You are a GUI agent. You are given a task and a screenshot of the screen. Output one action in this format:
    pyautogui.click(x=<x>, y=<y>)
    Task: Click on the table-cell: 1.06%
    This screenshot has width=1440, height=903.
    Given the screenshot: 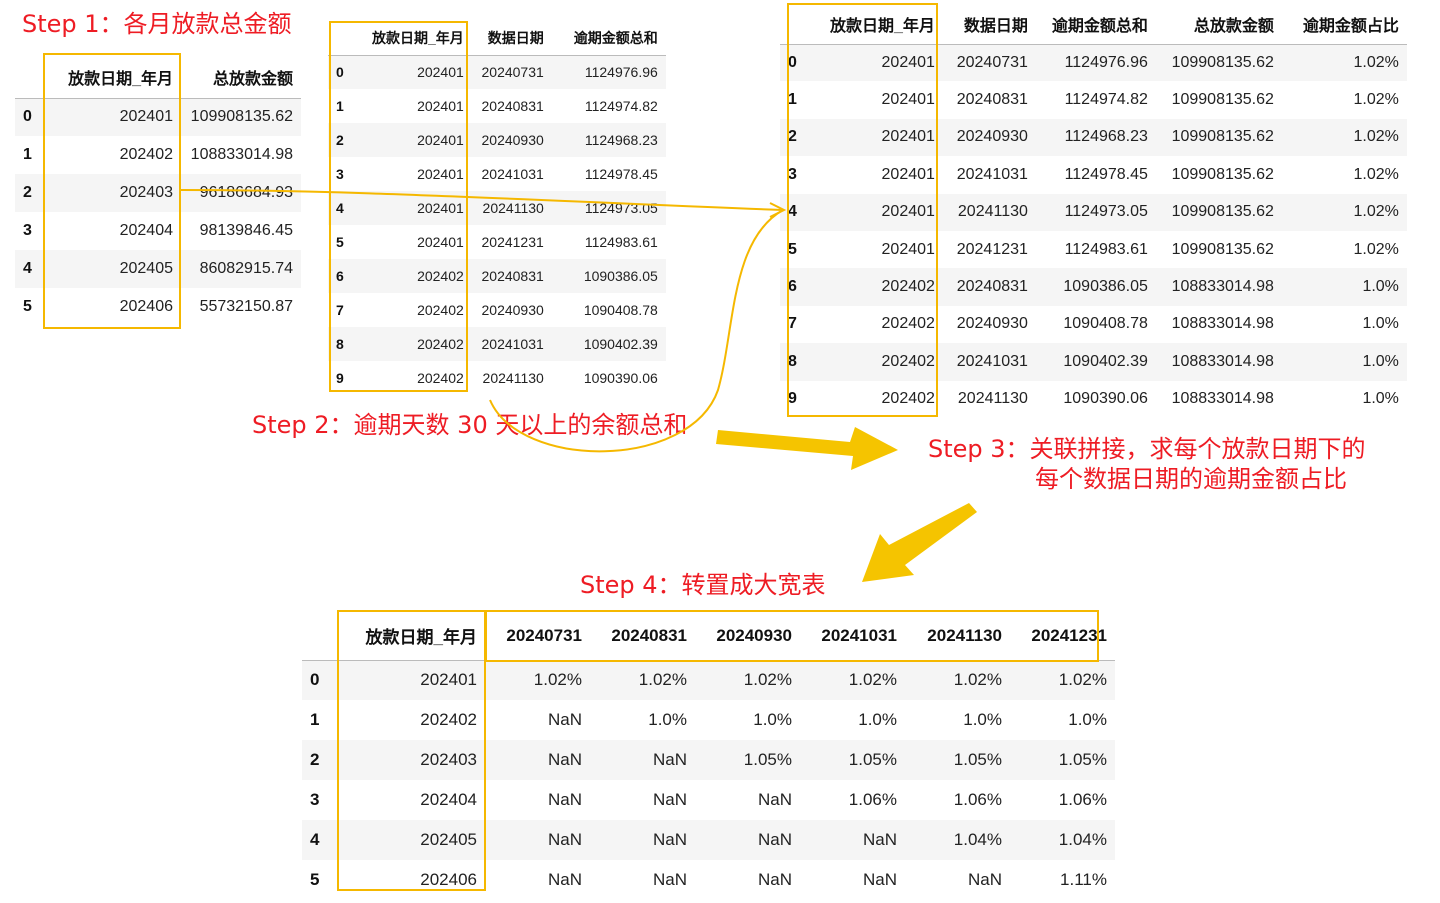 What is the action you would take?
    pyautogui.click(x=977, y=799)
    